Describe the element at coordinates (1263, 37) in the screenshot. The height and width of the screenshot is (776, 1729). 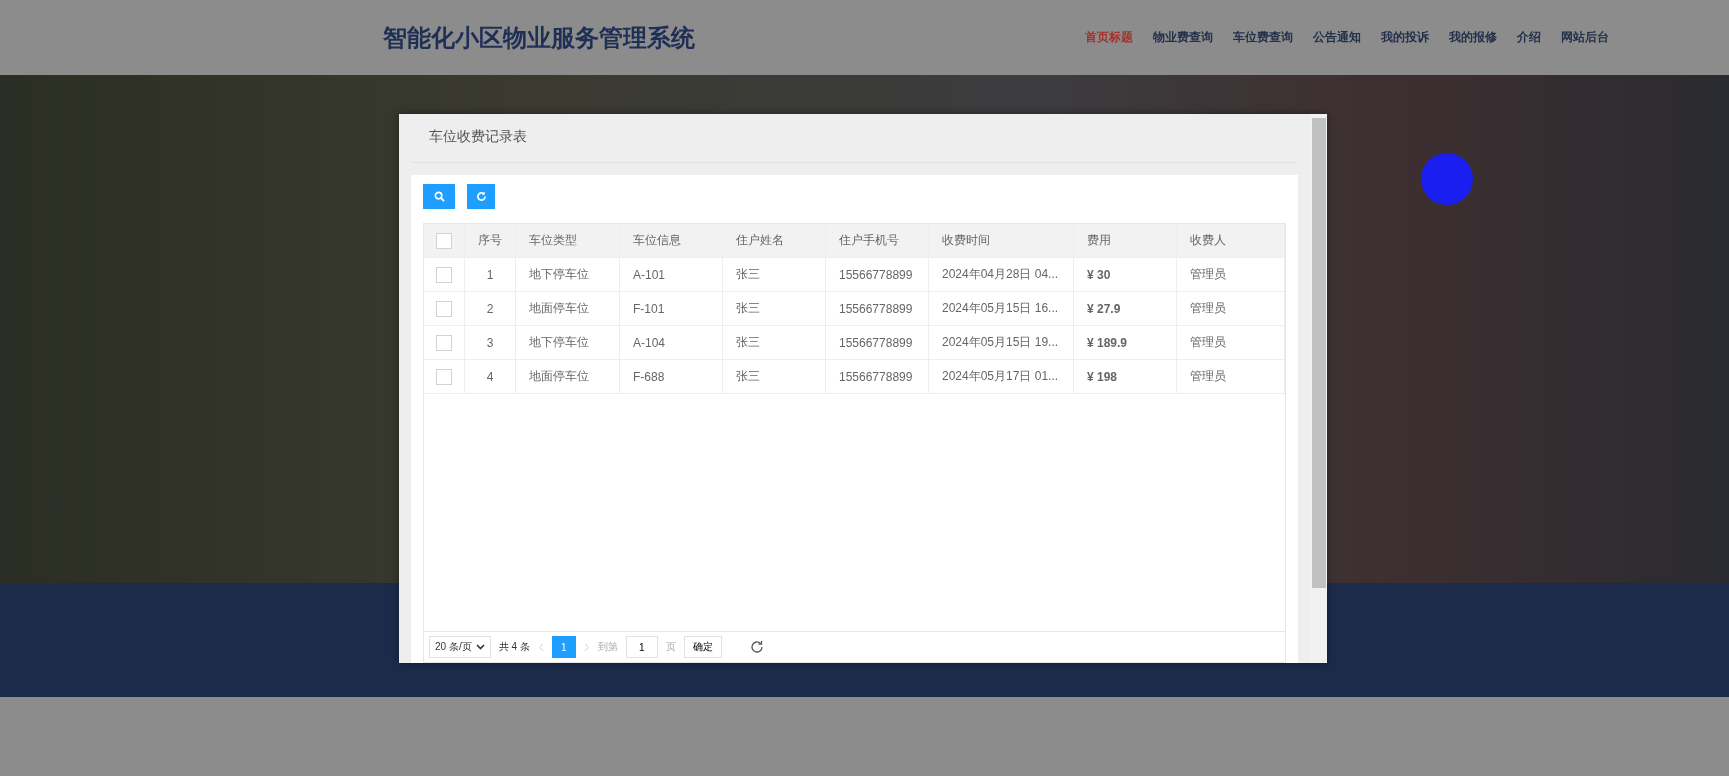
I see `nav-link: 车位费查询` at that location.